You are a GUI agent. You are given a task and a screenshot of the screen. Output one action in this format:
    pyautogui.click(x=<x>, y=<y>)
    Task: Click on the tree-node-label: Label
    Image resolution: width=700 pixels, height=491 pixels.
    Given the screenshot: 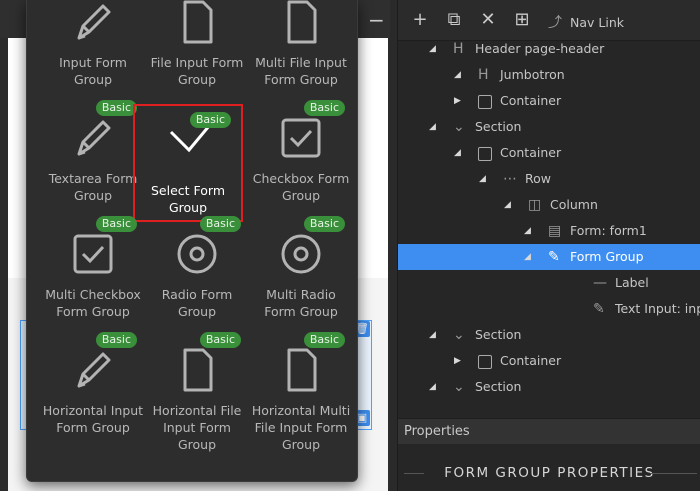 What is the action you would take?
    pyautogui.click(x=632, y=282)
    